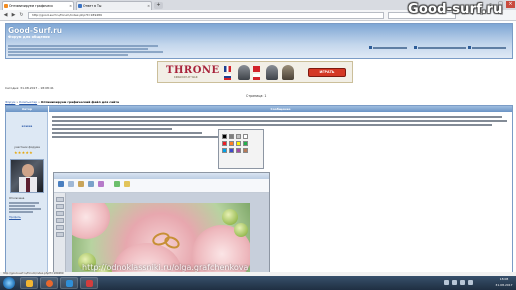  What do you see at coordinates (71, 184) in the screenshot?
I see `clipboard-icon` at bounding box center [71, 184].